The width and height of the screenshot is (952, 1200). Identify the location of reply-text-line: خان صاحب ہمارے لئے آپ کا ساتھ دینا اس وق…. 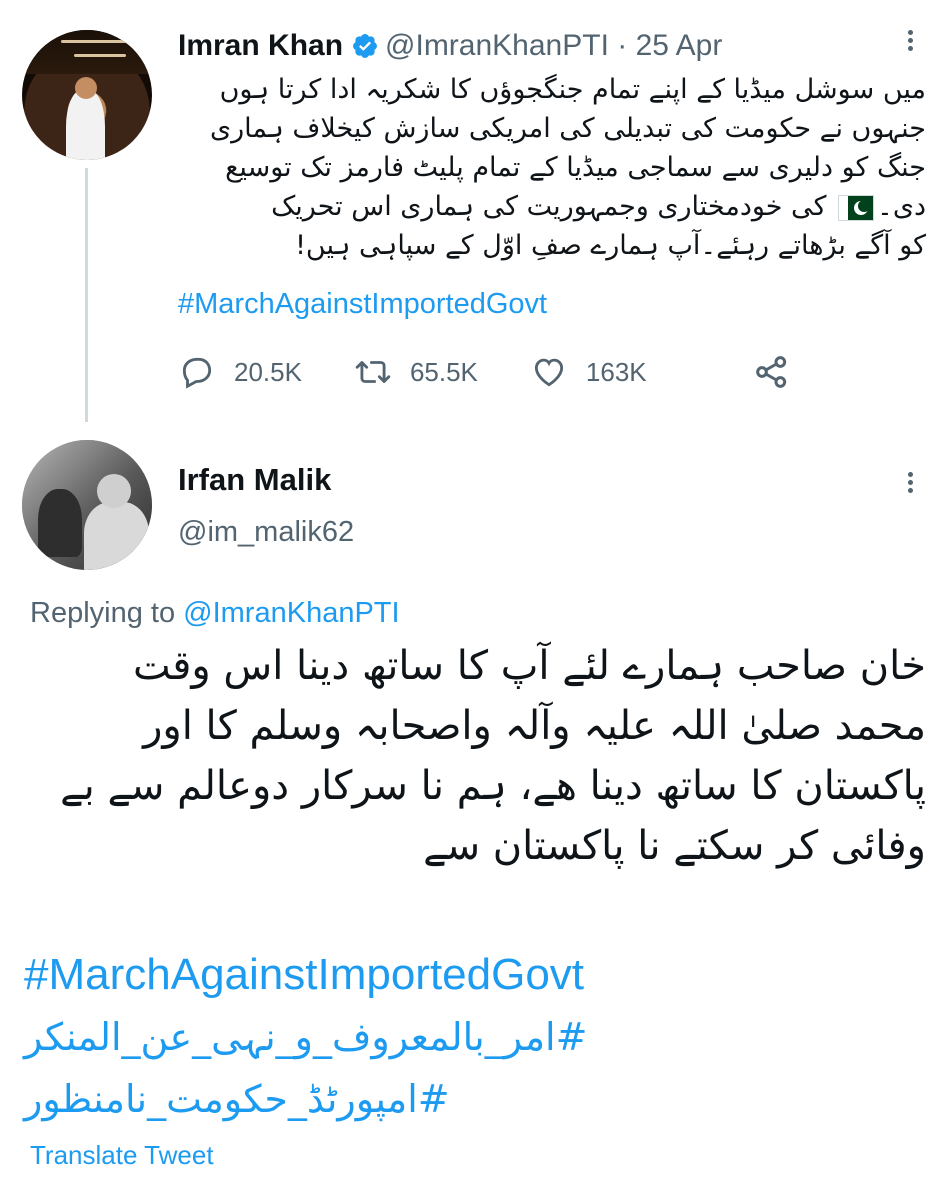
(529, 666).